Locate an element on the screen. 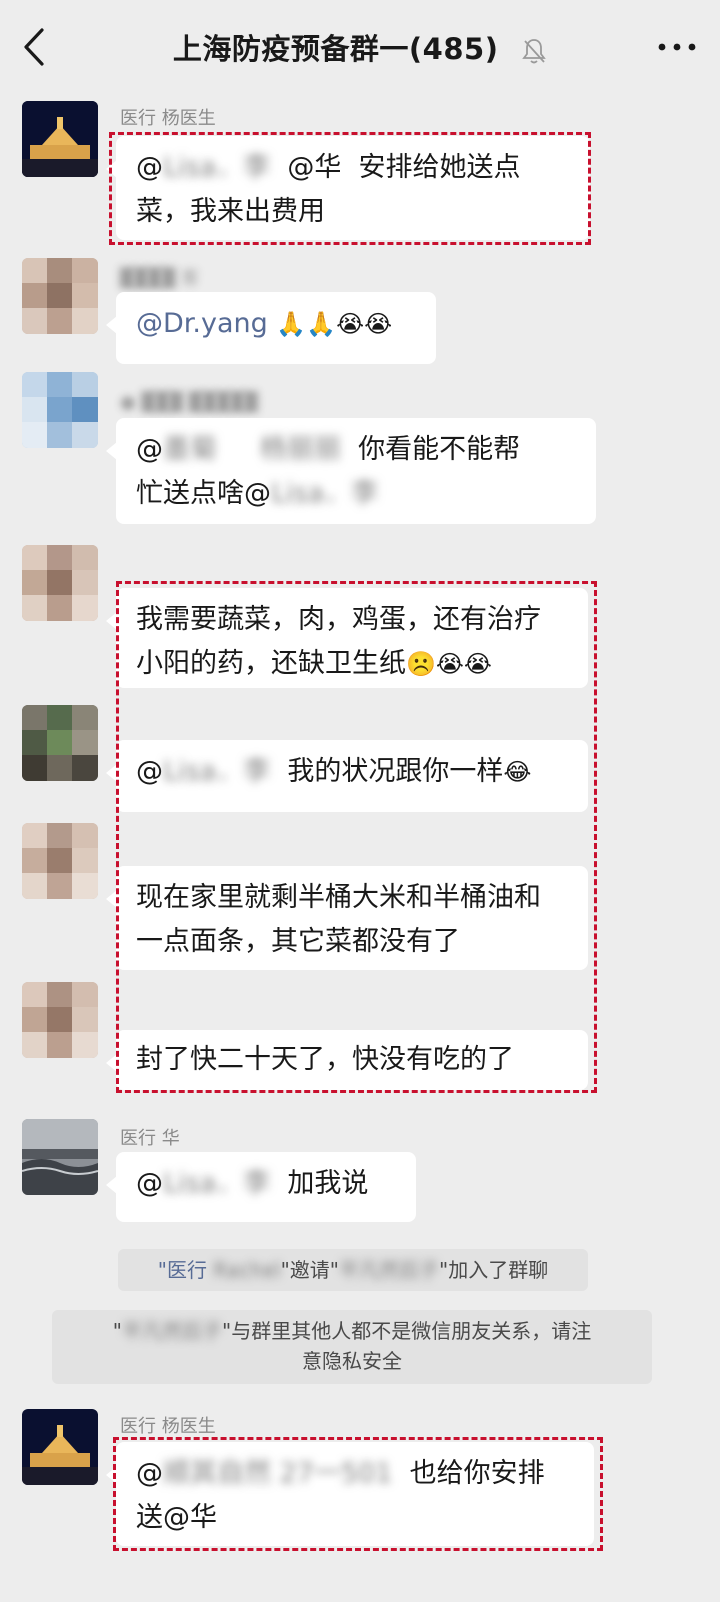  sender-name-blurred: ████ 客 is located at coordinates (160, 278).